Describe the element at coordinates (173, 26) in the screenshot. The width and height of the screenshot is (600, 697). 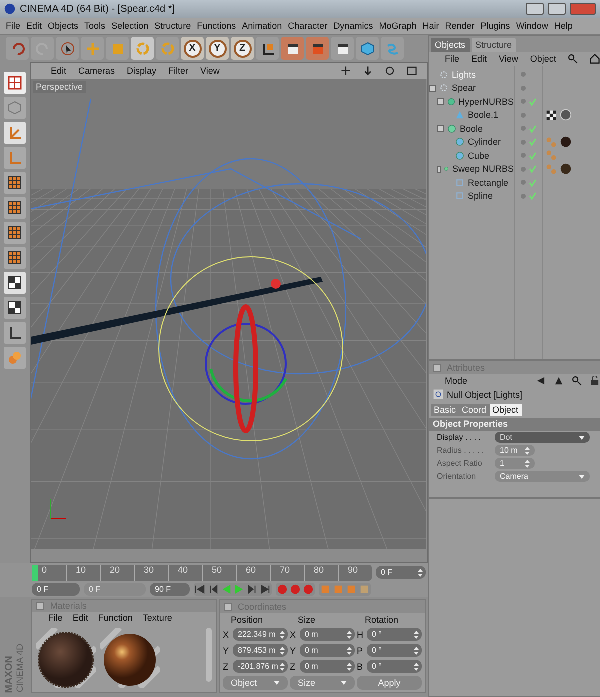
I see `menu-item: Structure` at that location.